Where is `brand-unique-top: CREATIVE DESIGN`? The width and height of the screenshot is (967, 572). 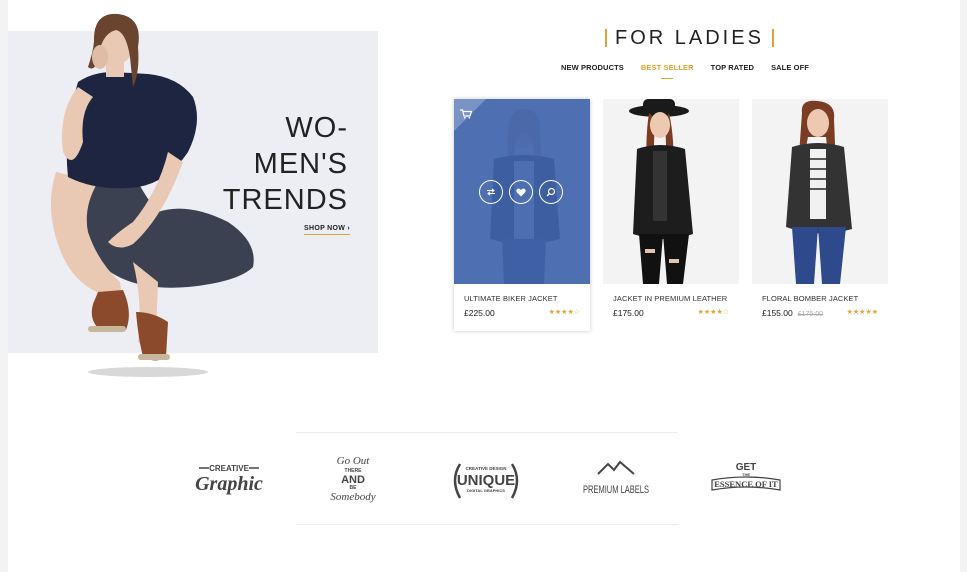 brand-unique-top: CREATIVE DESIGN is located at coordinates (486, 468).